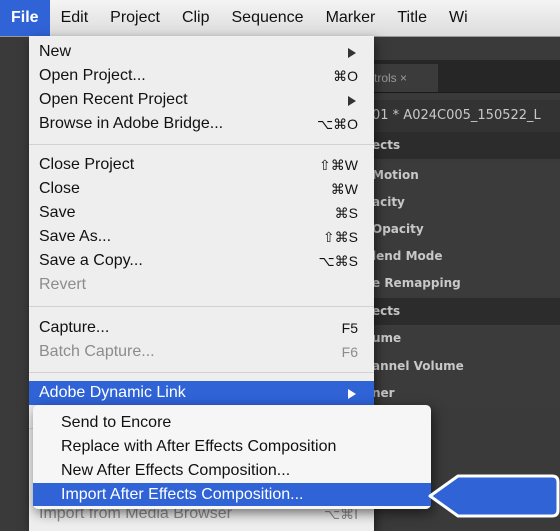 This screenshot has width=560, height=531. What do you see at coordinates (351, 18) in the screenshot?
I see `menubar-item-marker: Marker` at bounding box center [351, 18].